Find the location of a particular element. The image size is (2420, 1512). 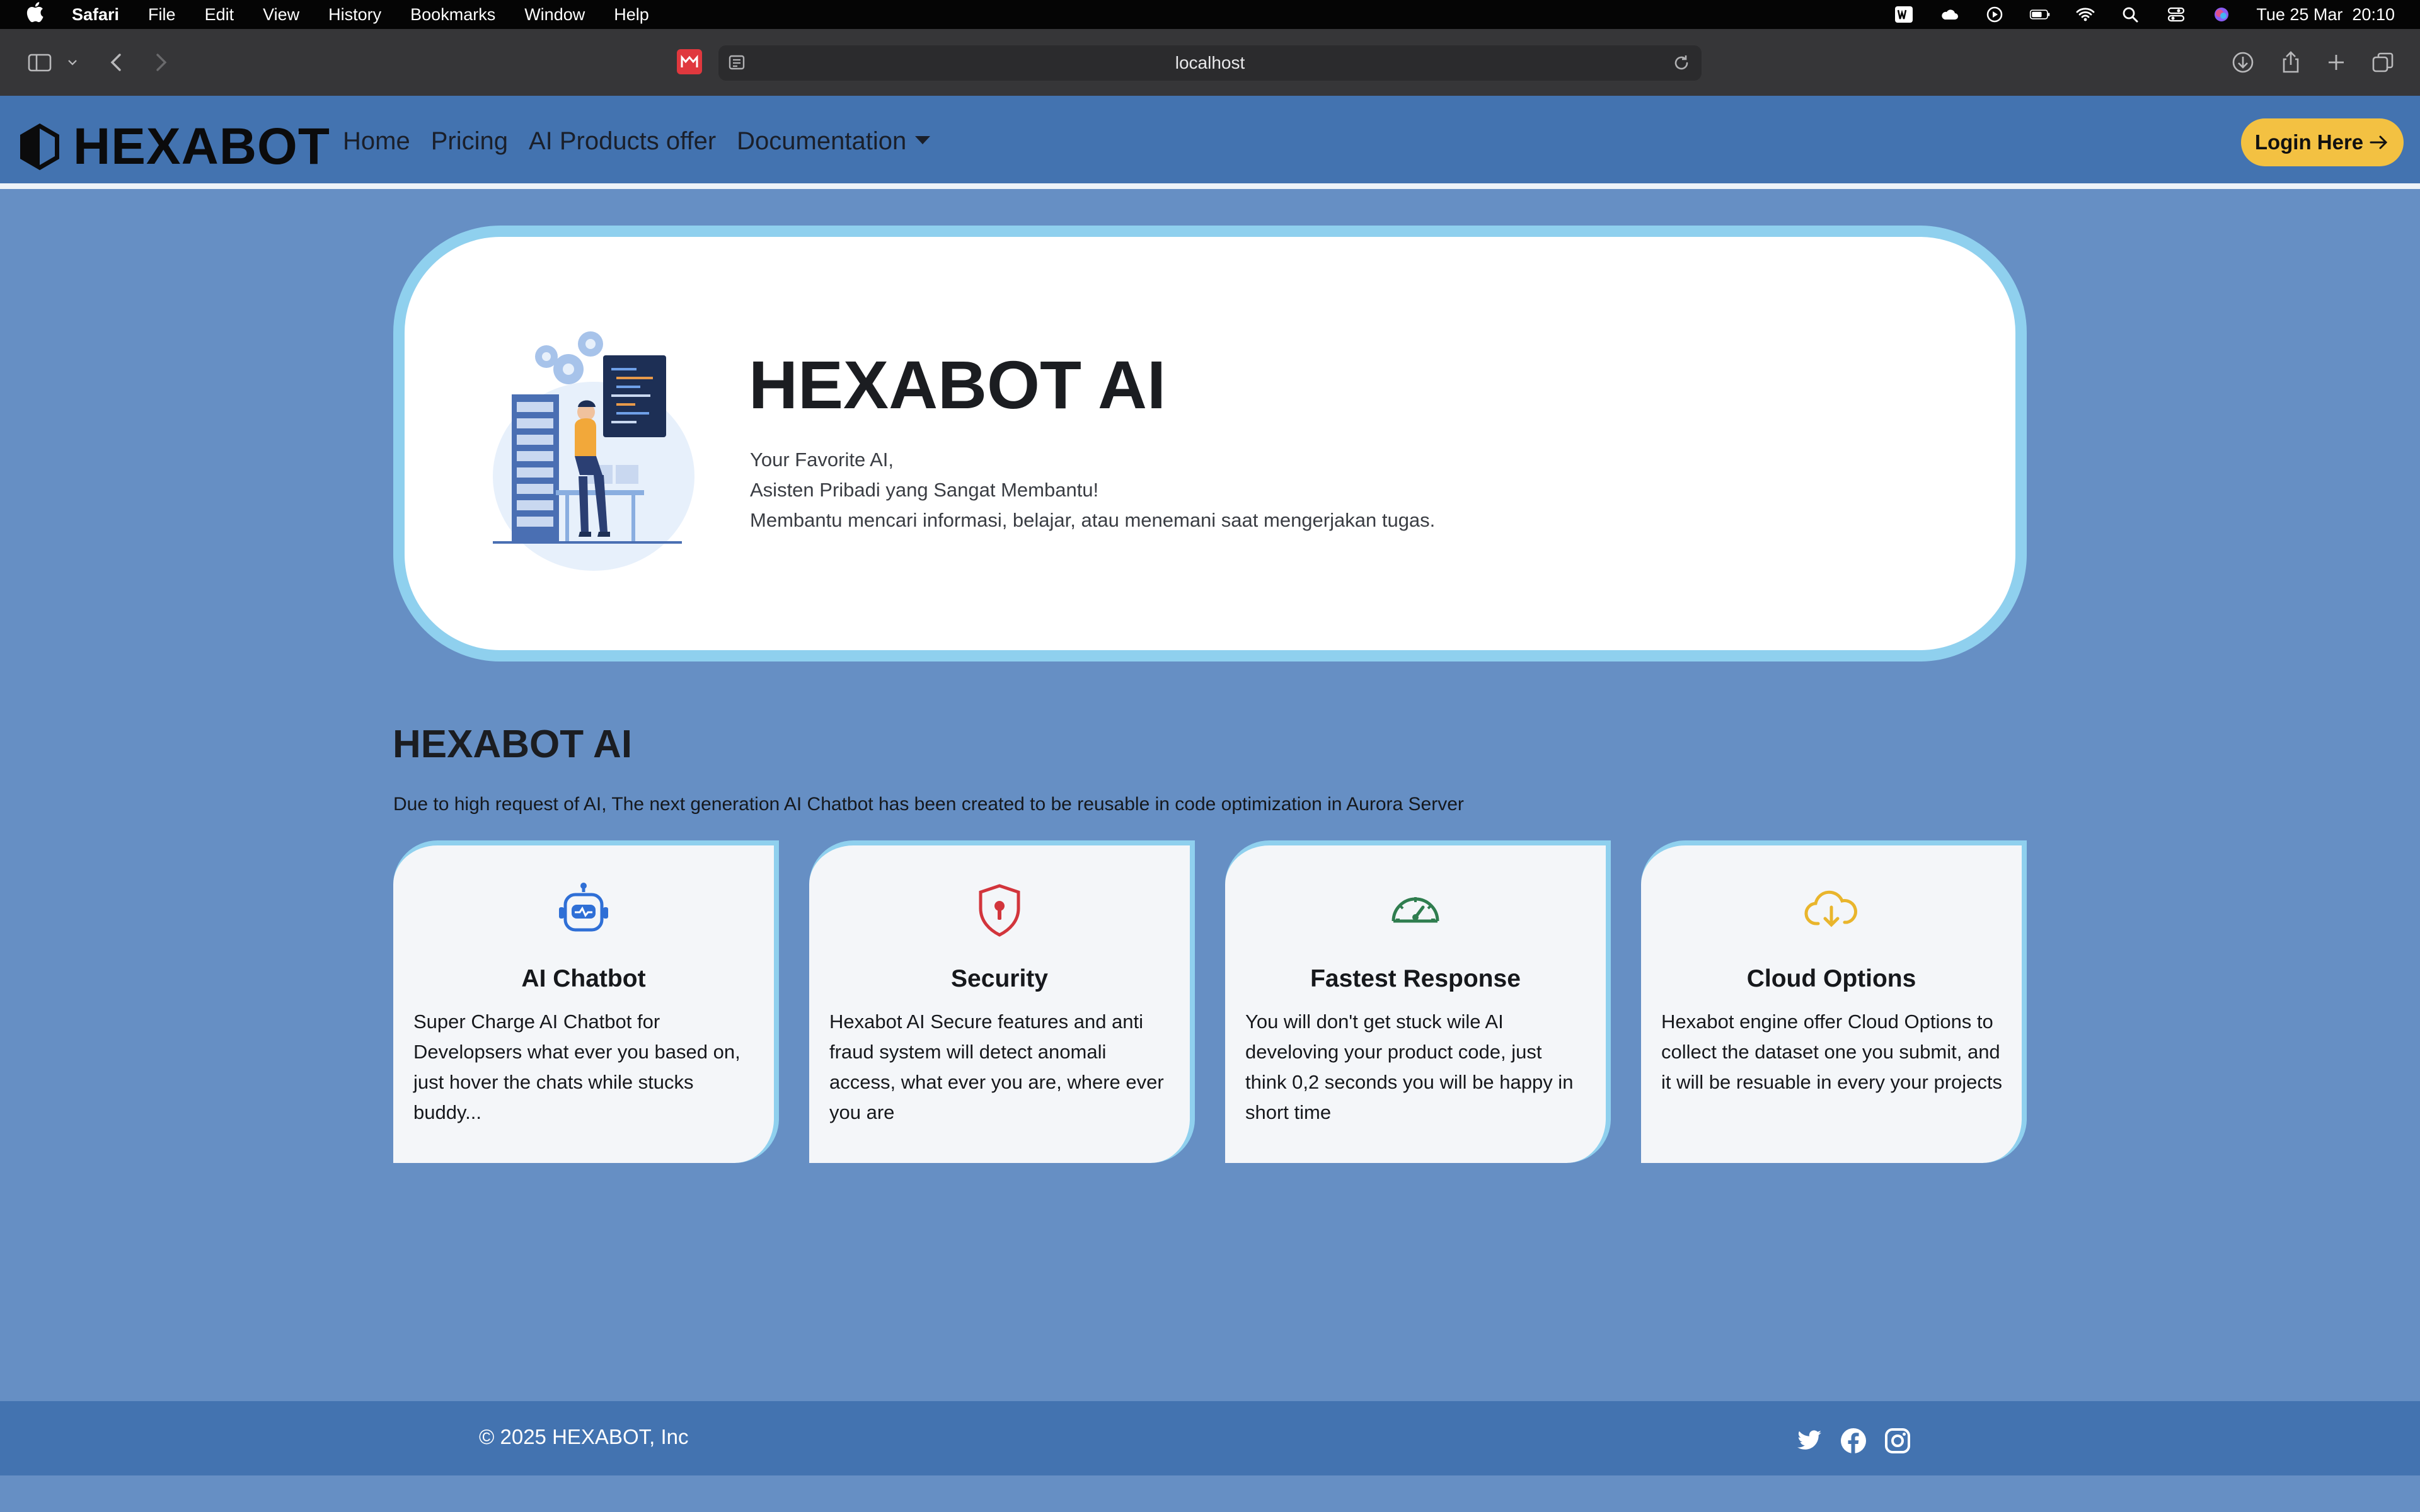

arrow-right-icon is located at coordinates (2379, 142).